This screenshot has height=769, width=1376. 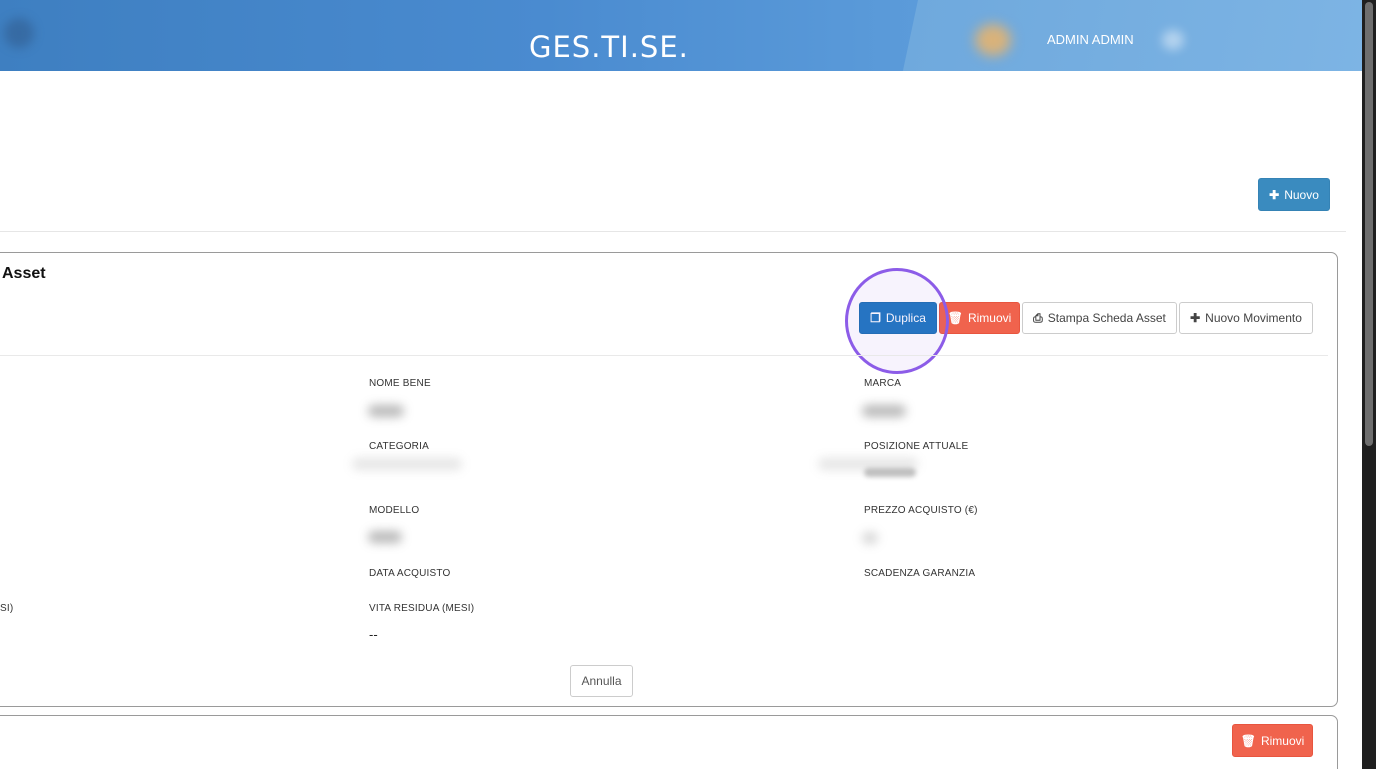 I want to click on card-divider, so click(x=664, y=355).